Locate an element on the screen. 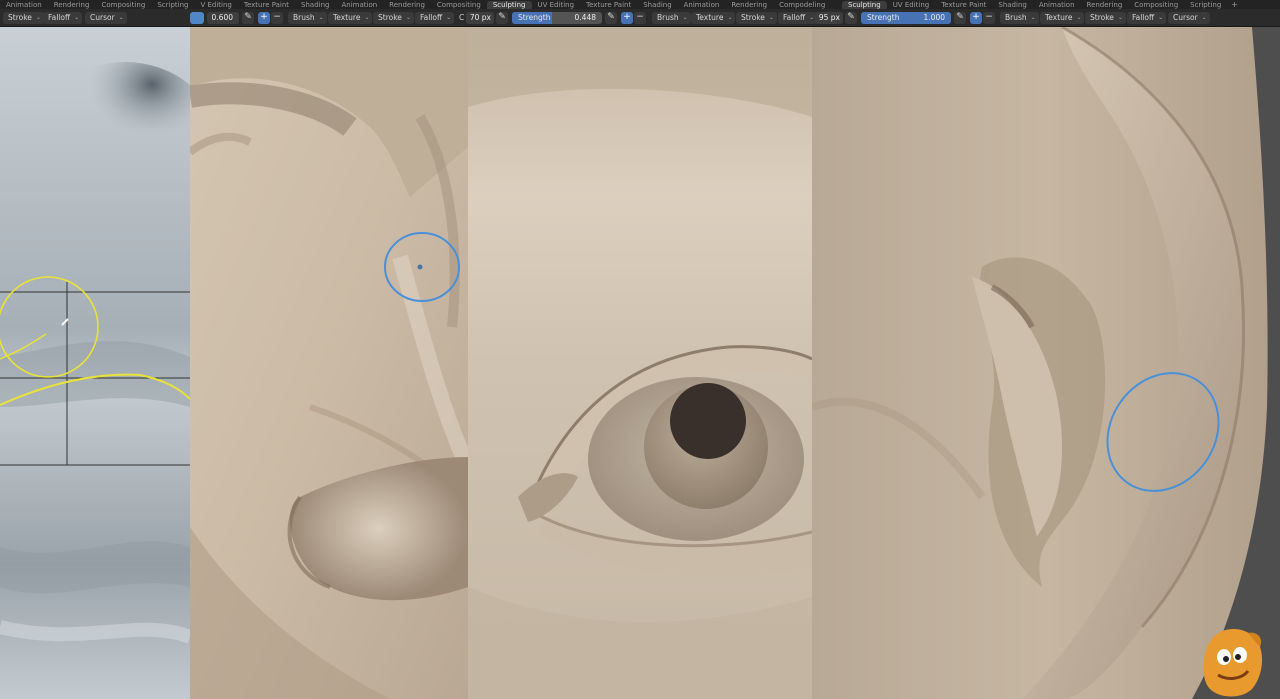 The width and height of the screenshot is (1280, 699). cursor-dropdown-4: Cursor ⌄ is located at coordinates (1189, 18).